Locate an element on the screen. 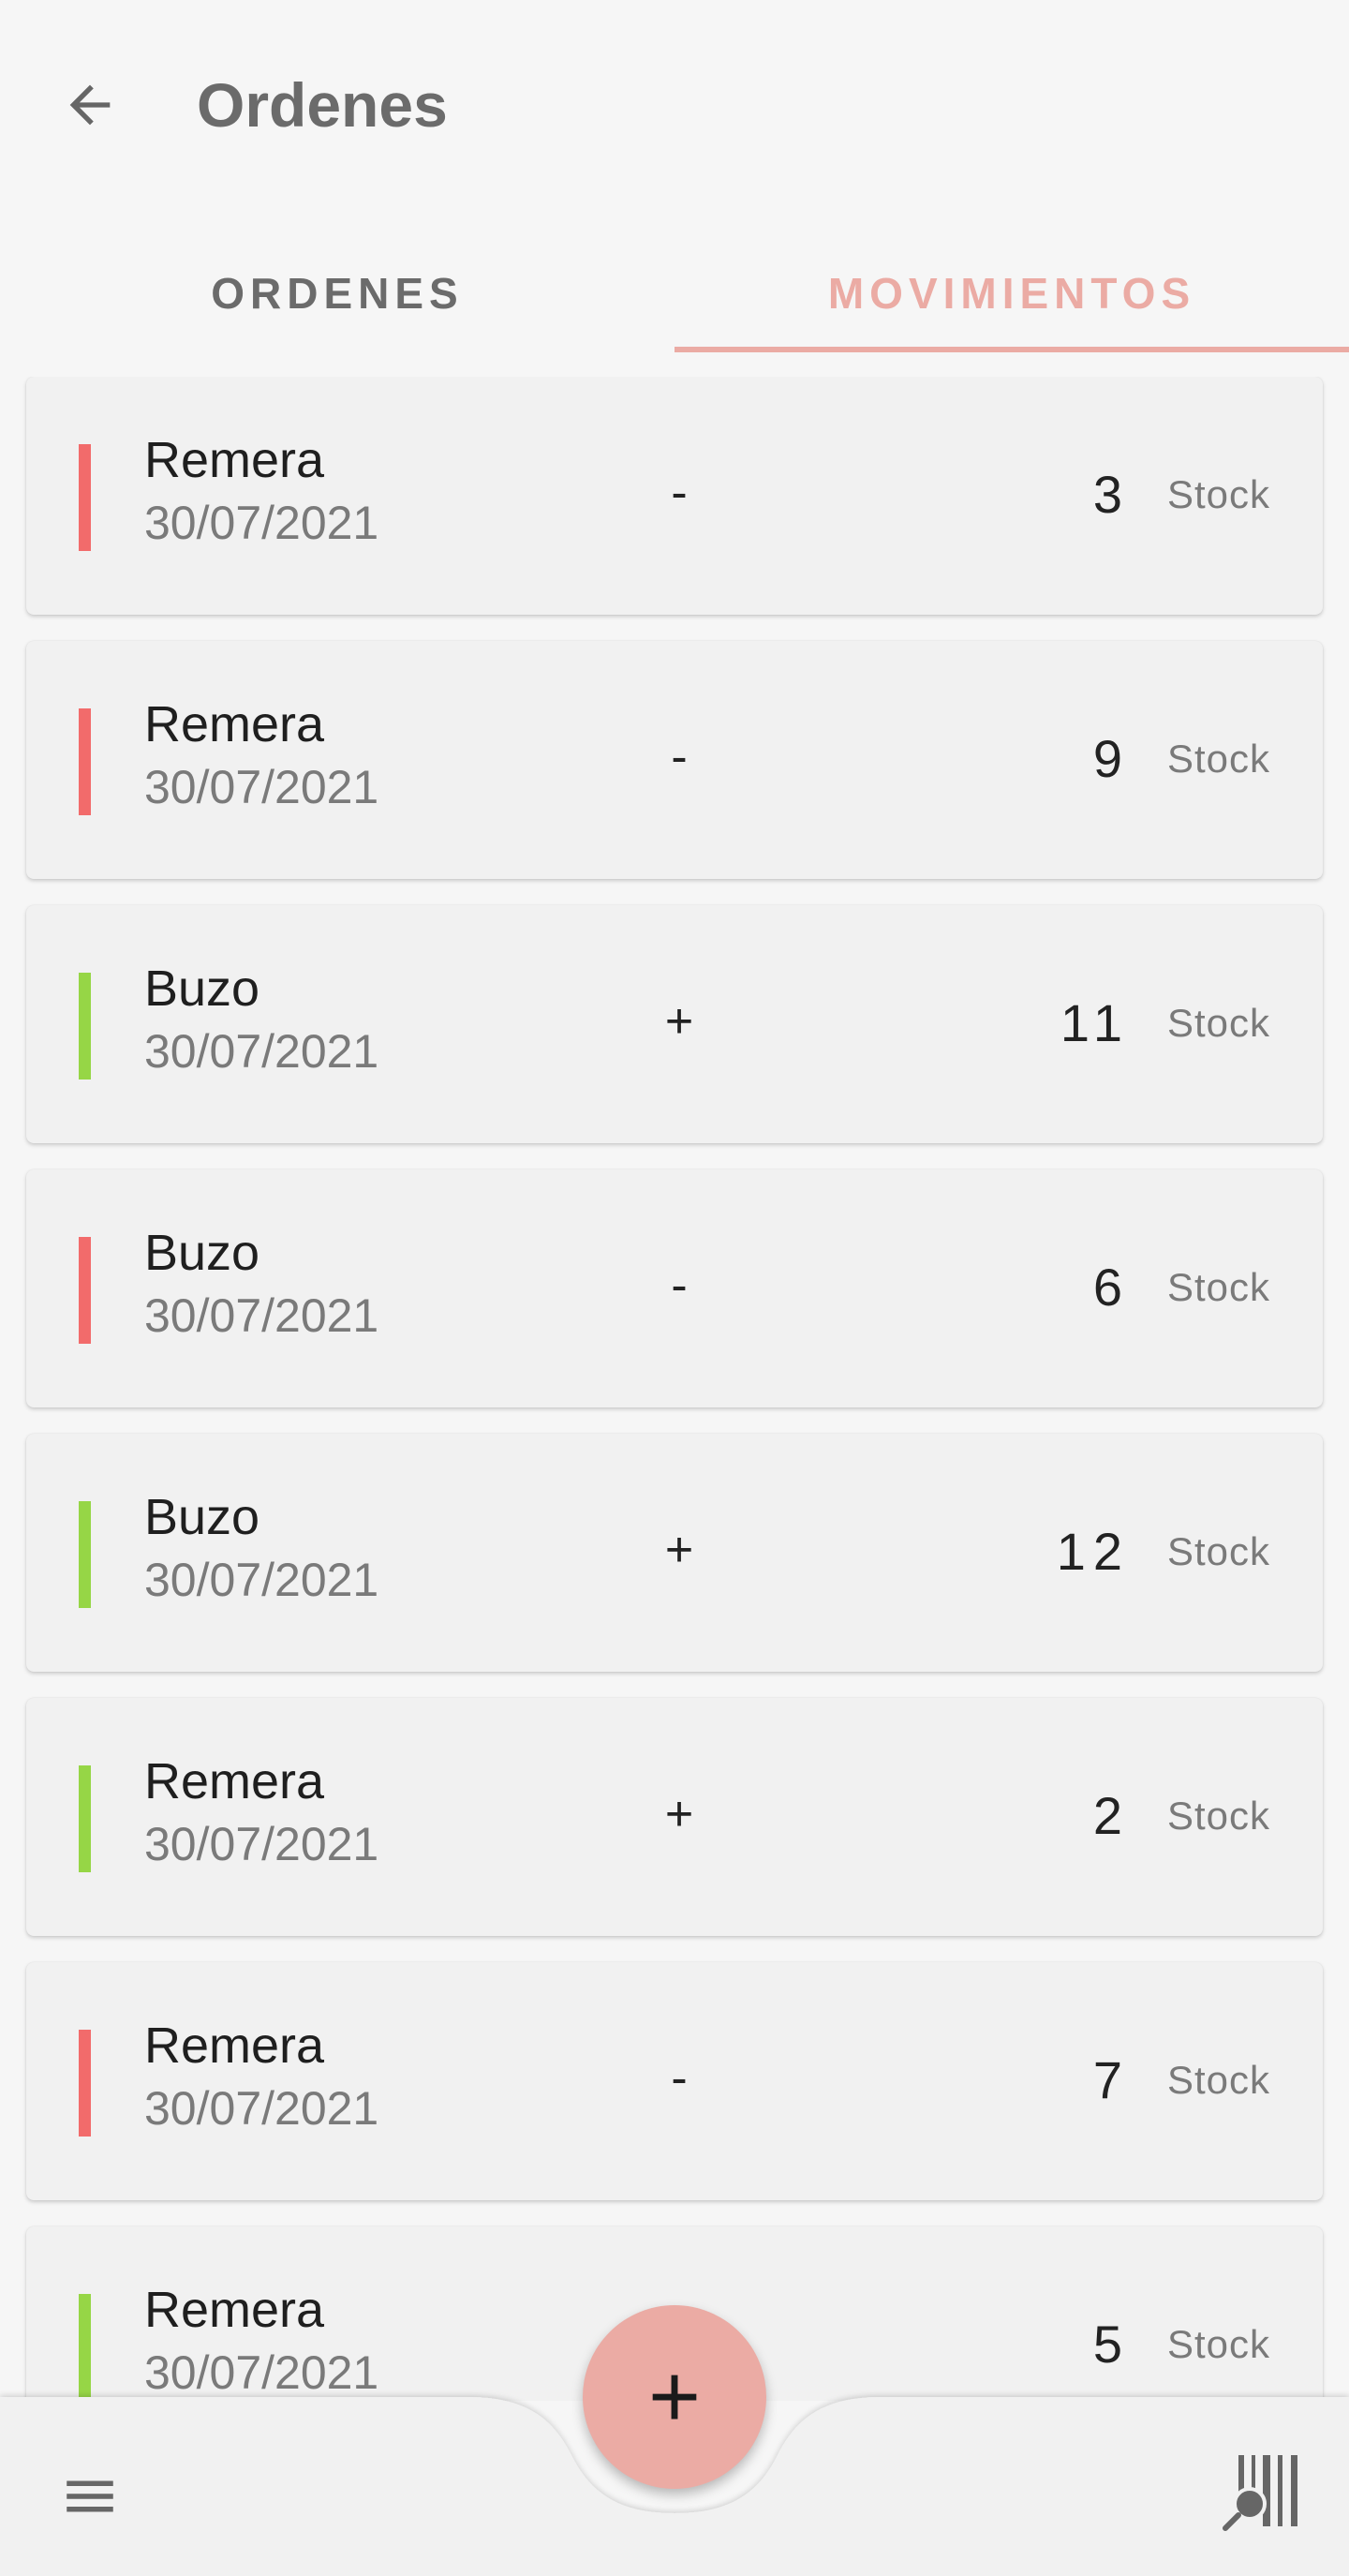 Image resolution: width=1349 pixels, height=2576 pixels. arrow-left-icon is located at coordinates (90, 105).